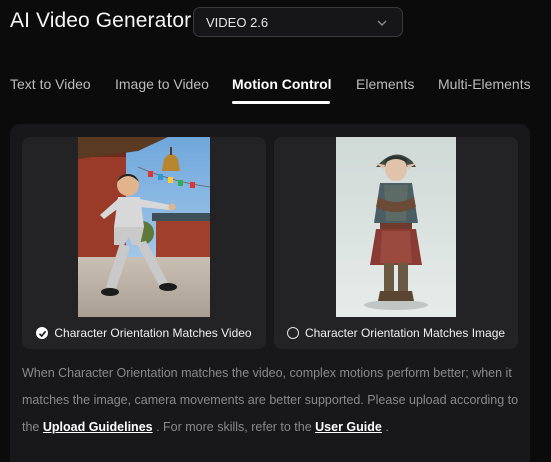 This screenshot has width=551, height=462. I want to click on active-tab-indicator, so click(281, 102).